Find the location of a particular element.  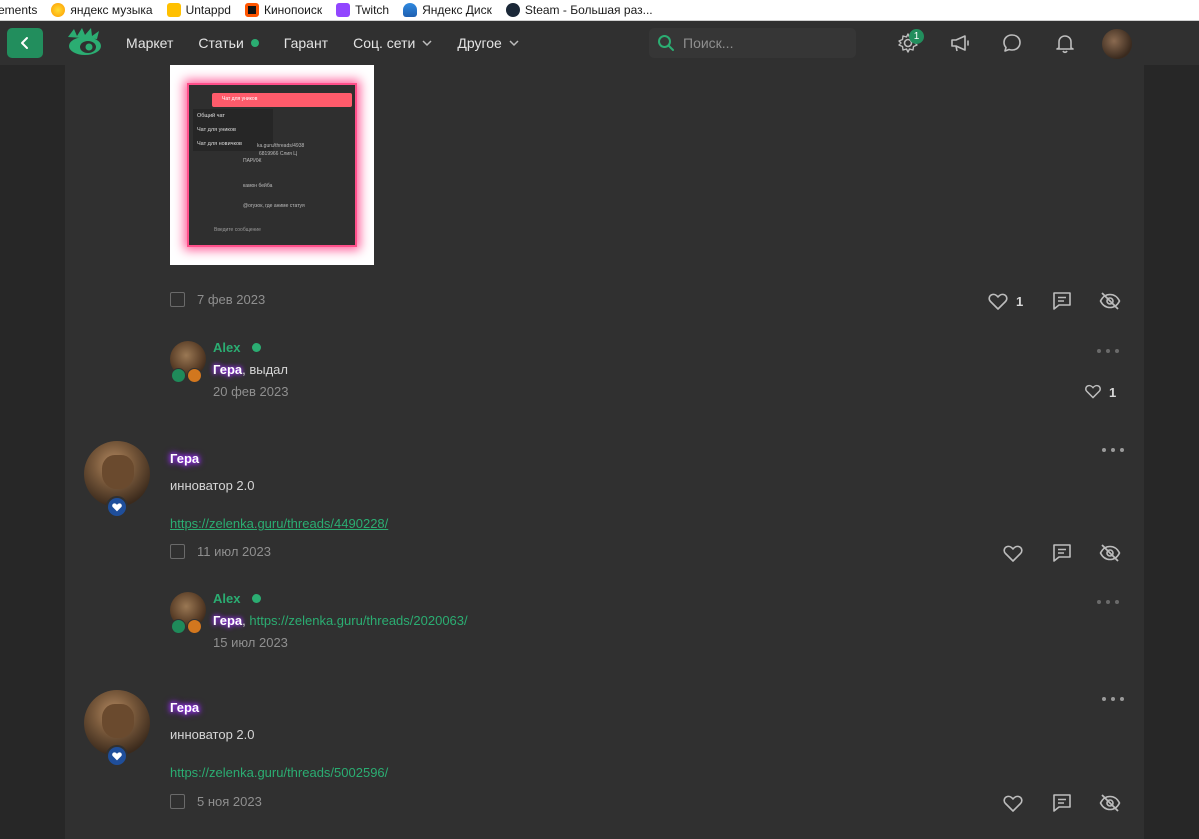

new-indicator-dot is located at coordinates (254, 43).